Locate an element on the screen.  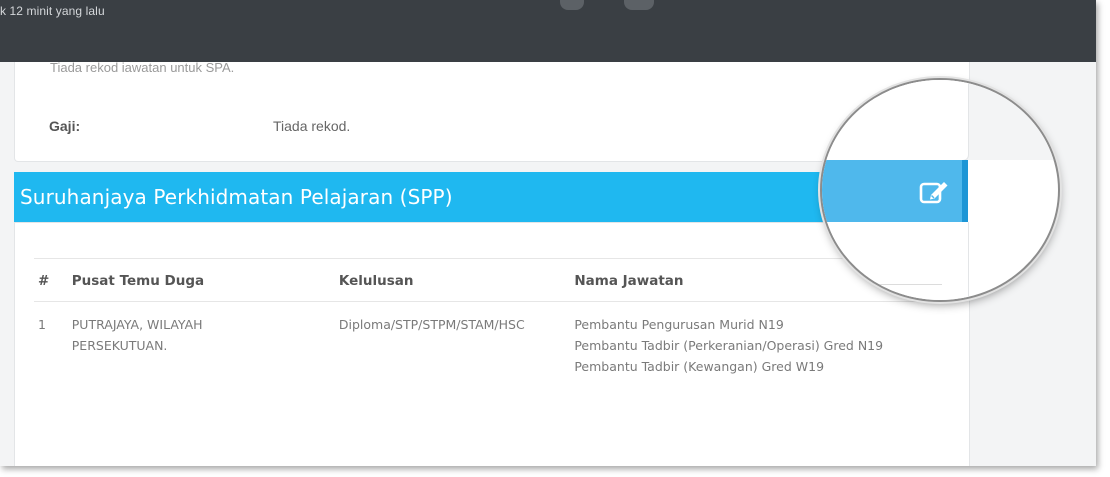
top-navbar: k 12 minit yang lalu is located at coordinates (548, 31).